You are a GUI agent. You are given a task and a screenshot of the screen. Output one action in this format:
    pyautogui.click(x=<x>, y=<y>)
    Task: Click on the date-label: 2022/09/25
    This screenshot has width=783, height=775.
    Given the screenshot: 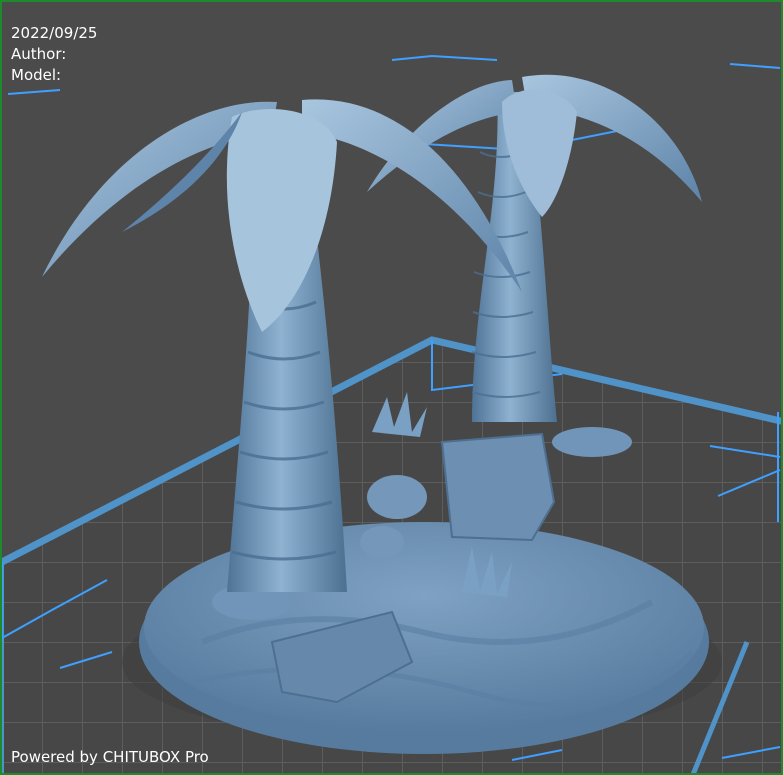 What is the action you would take?
    pyautogui.click(x=54, y=33)
    